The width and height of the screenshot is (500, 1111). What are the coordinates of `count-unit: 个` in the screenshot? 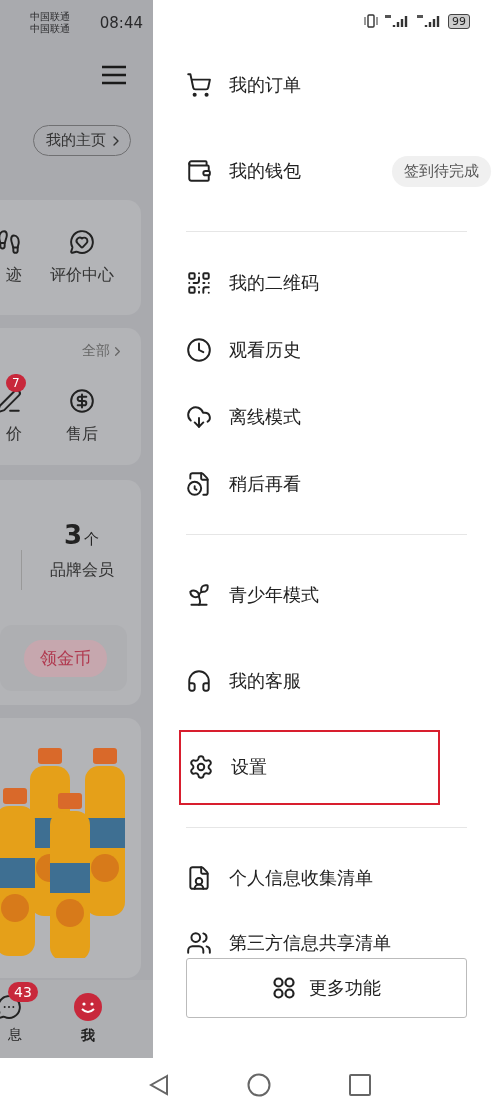 It's located at (92, 539).